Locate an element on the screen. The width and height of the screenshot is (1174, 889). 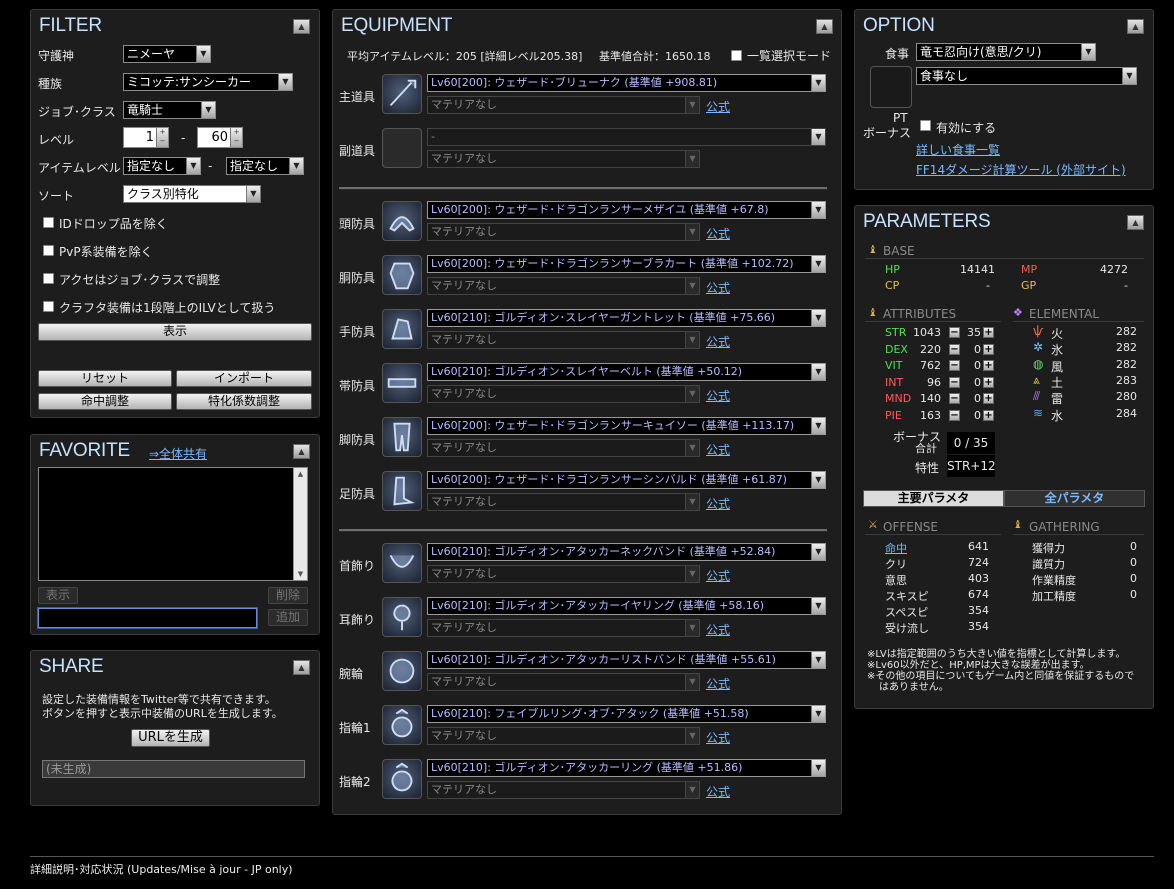
pt-bonus-checkbox is located at coordinates (925, 125).